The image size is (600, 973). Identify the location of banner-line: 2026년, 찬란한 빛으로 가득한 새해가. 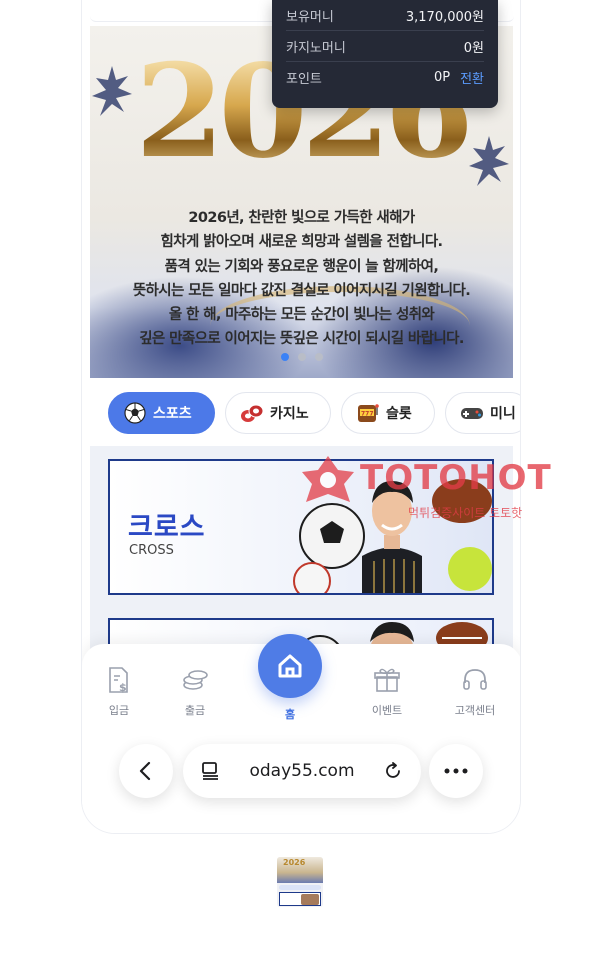
(301, 218).